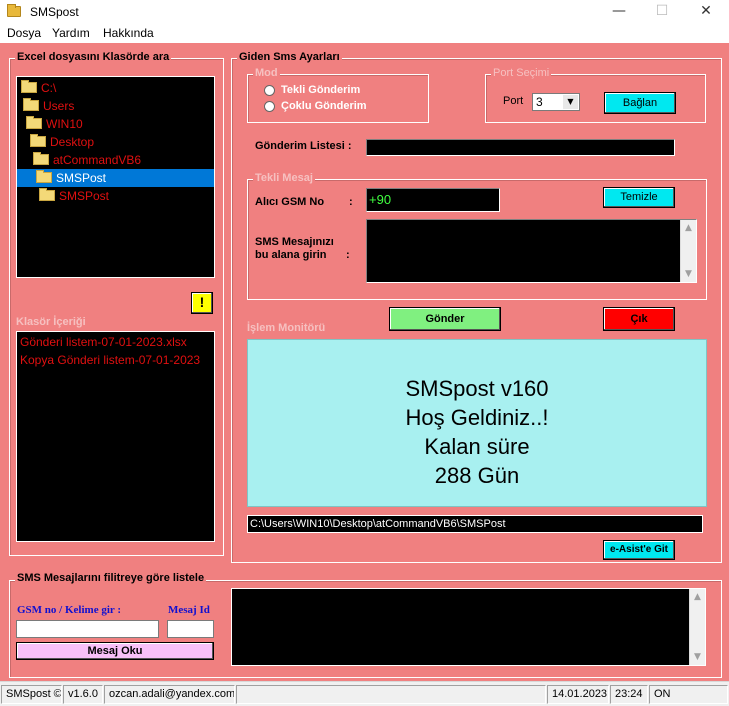 This screenshot has width=729, height=706. What do you see at coordinates (289, 57) in the screenshot?
I see `sms-settings-title: Giden Sms Ayarları` at bounding box center [289, 57].